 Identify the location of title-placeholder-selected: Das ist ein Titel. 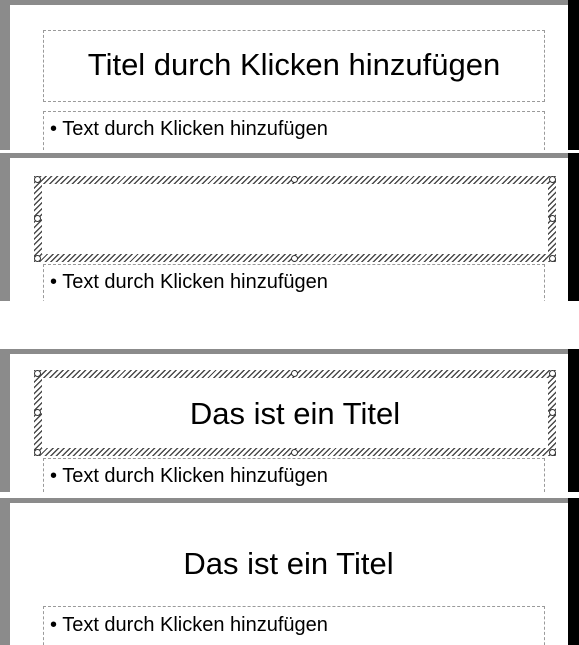
(295, 413).